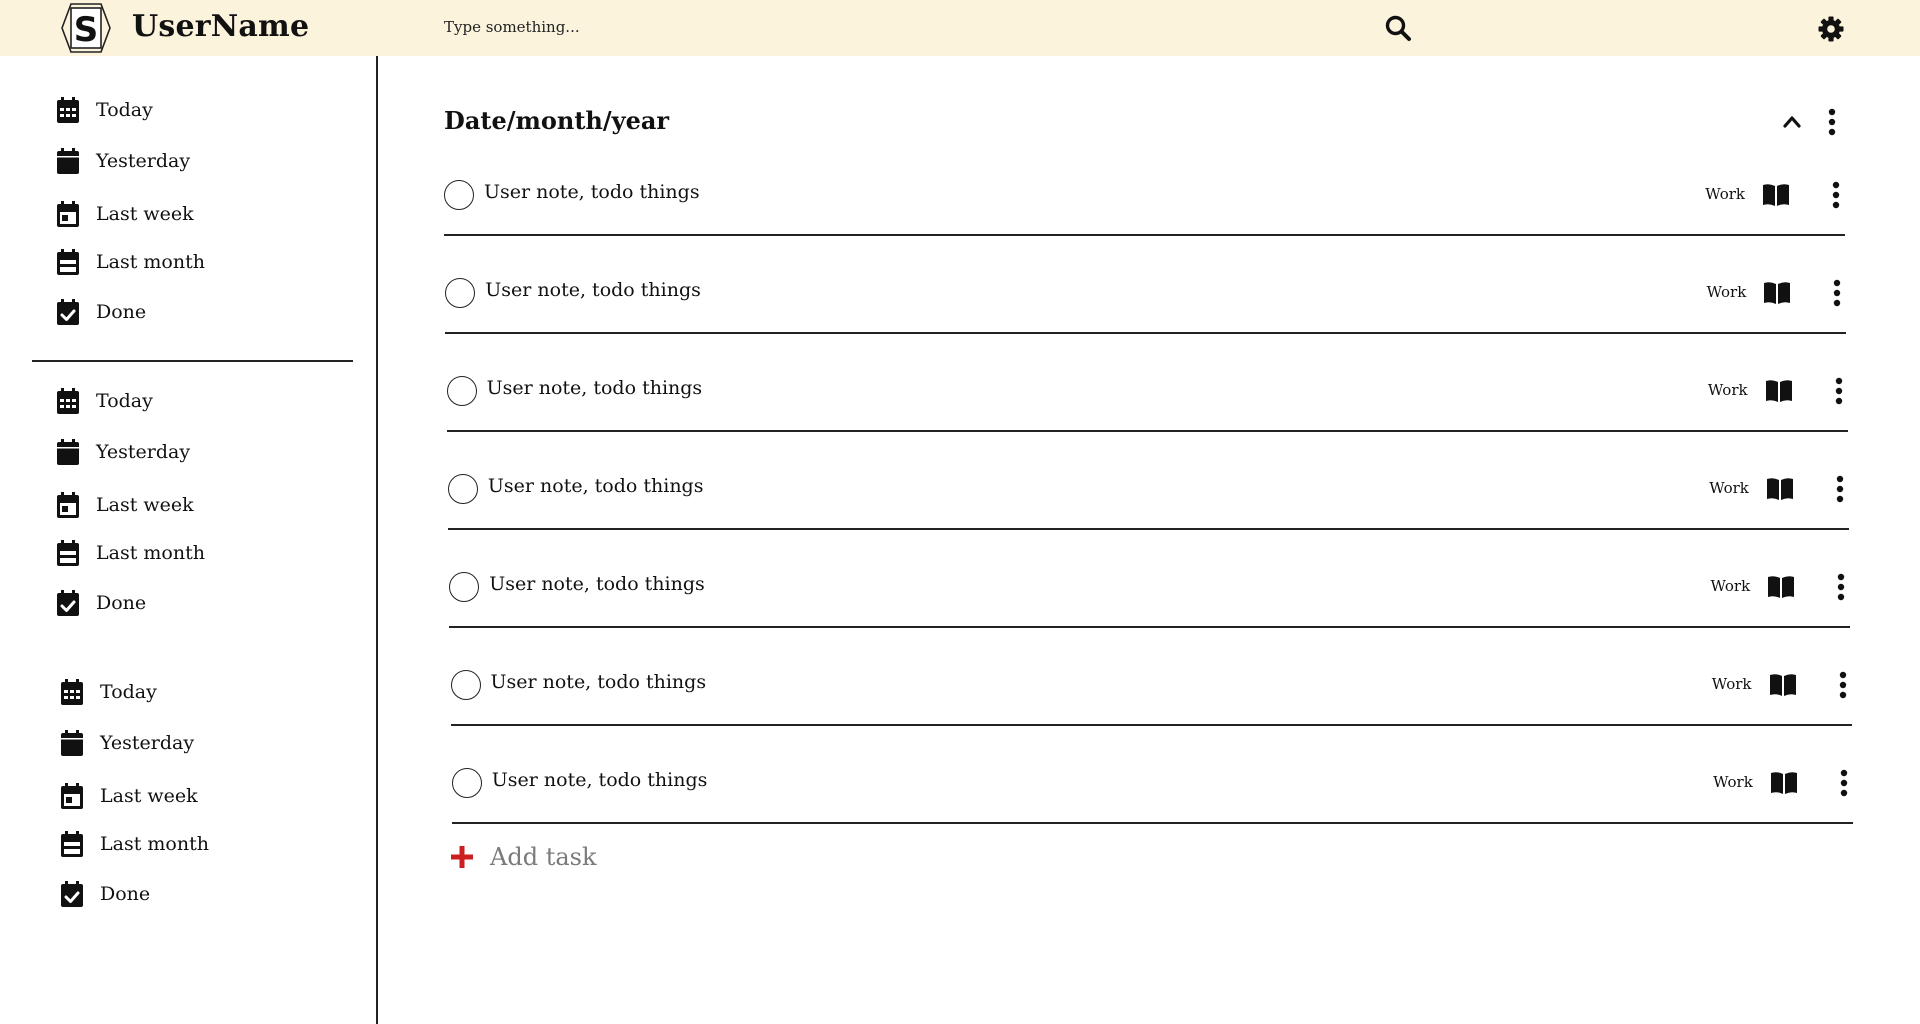 Image resolution: width=1920 pixels, height=1024 pixels. I want to click on add-task-button: Add task, so click(523, 857).